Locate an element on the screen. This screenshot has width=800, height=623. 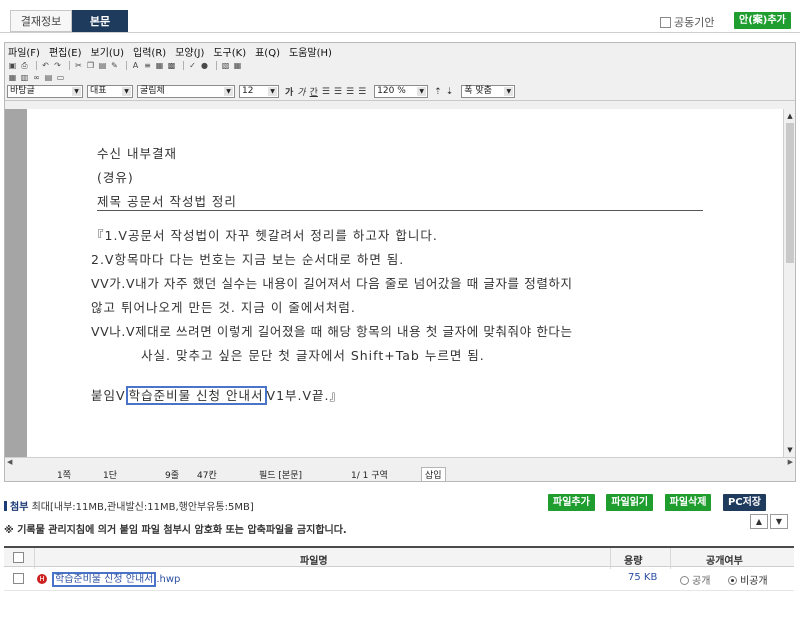
horizontal-scrollbar: ◀ ▶ is located at coordinates (400, 462).